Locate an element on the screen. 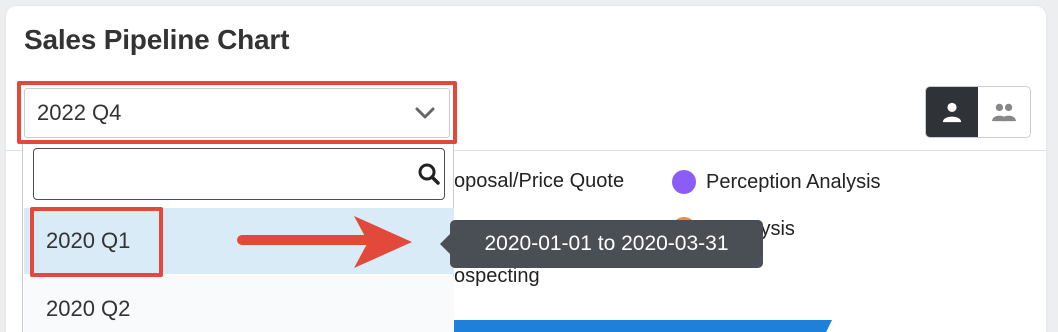  legend-label: Perception Analysis is located at coordinates (793, 181).